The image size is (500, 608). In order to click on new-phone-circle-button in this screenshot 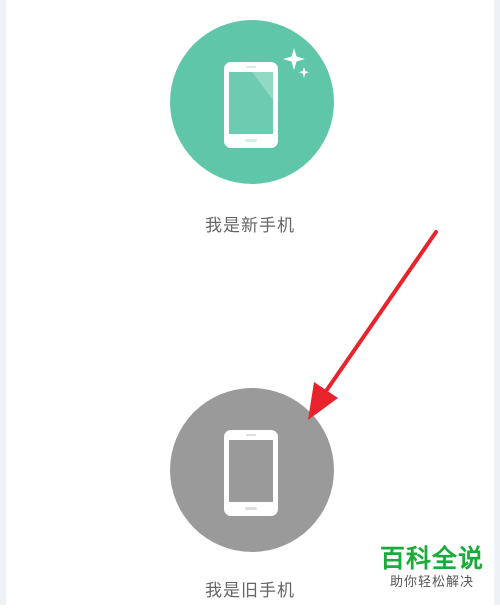, I will do `click(252, 102)`.